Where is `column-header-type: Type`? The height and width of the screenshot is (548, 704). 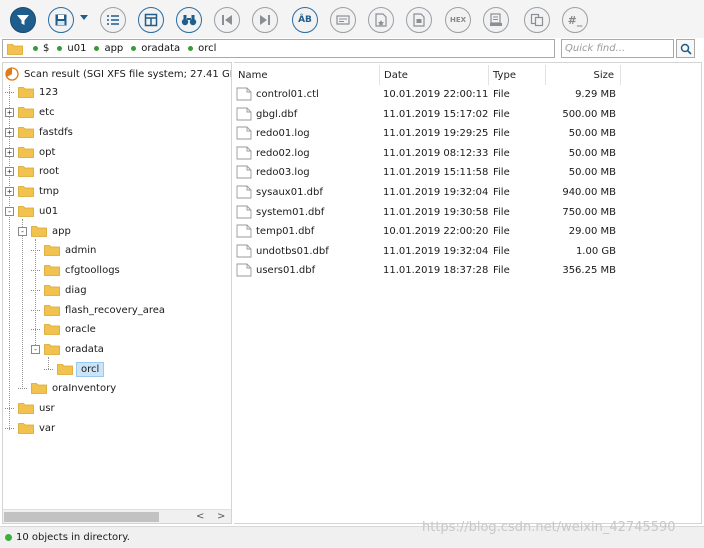
column-header-type: Type is located at coordinates (517, 75).